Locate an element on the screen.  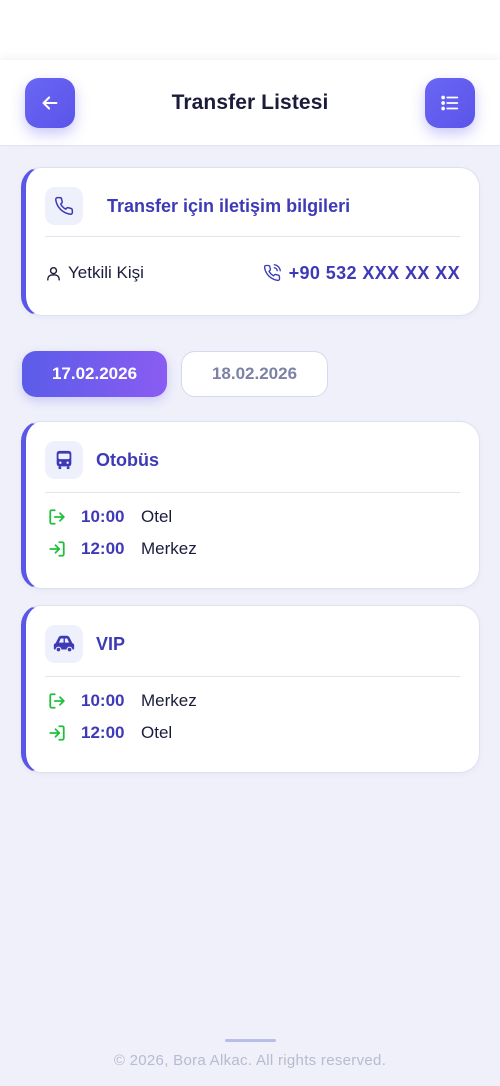
stop-row-departure: 10:00 Otel is located at coordinates (110, 517).